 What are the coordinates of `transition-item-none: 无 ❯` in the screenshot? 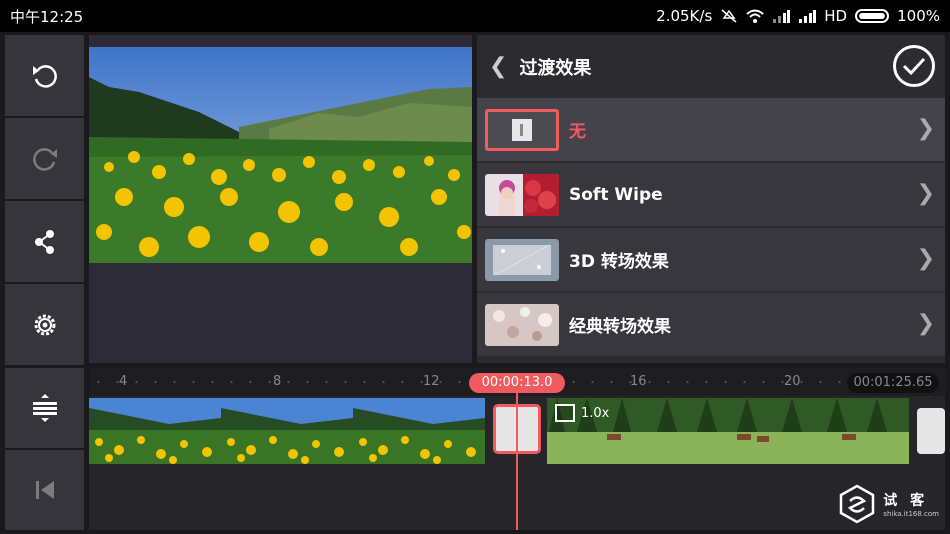 It's located at (711, 129).